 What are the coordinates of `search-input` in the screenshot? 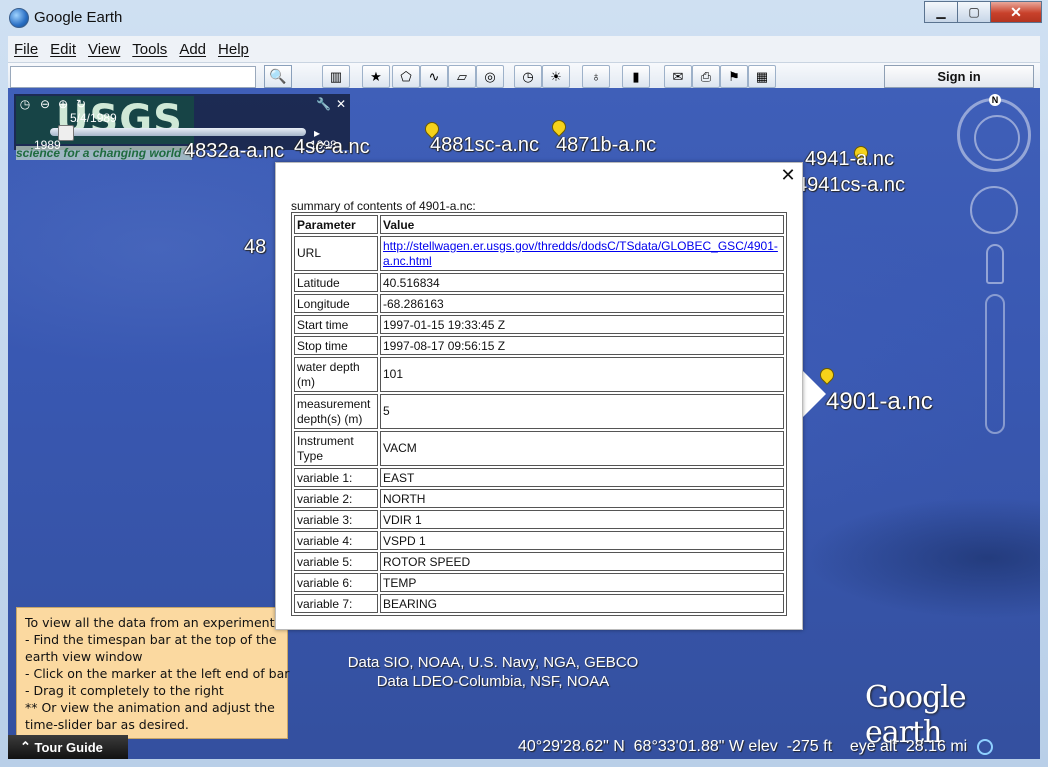 It's located at (133, 77).